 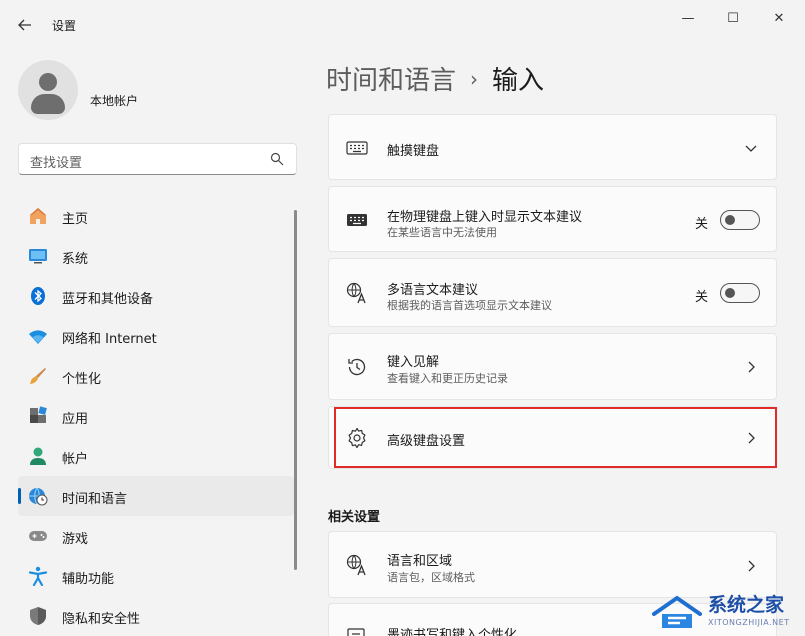 What do you see at coordinates (452, 632) in the screenshot?
I see `pen-typing-title: 墨迹书写和键入个性化` at bounding box center [452, 632].